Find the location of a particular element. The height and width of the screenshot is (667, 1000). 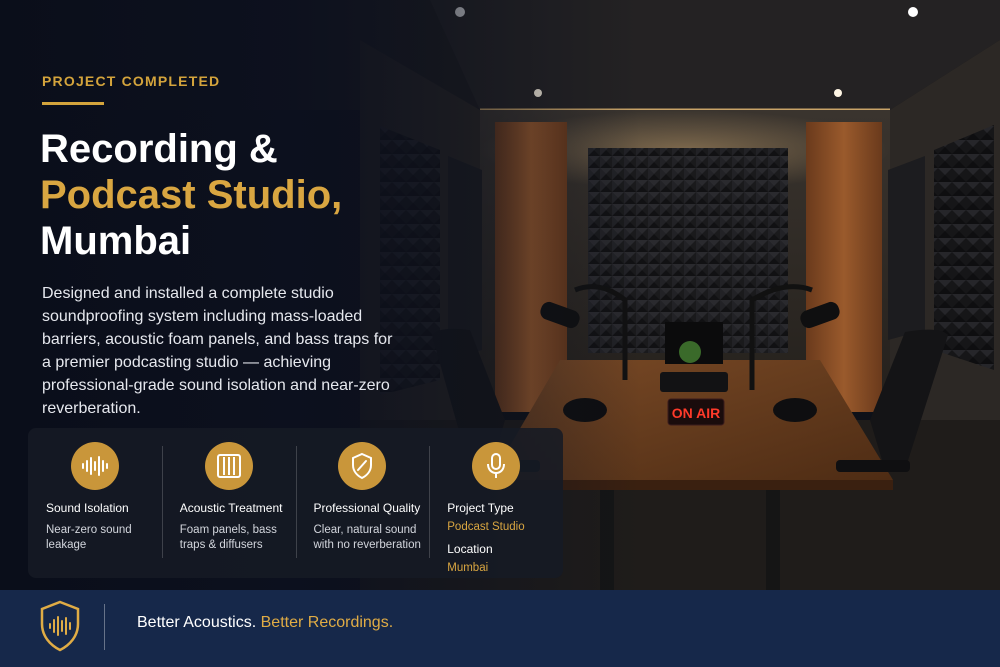

project-type-value: Podcast Studio is located at coordinates (486, 527).